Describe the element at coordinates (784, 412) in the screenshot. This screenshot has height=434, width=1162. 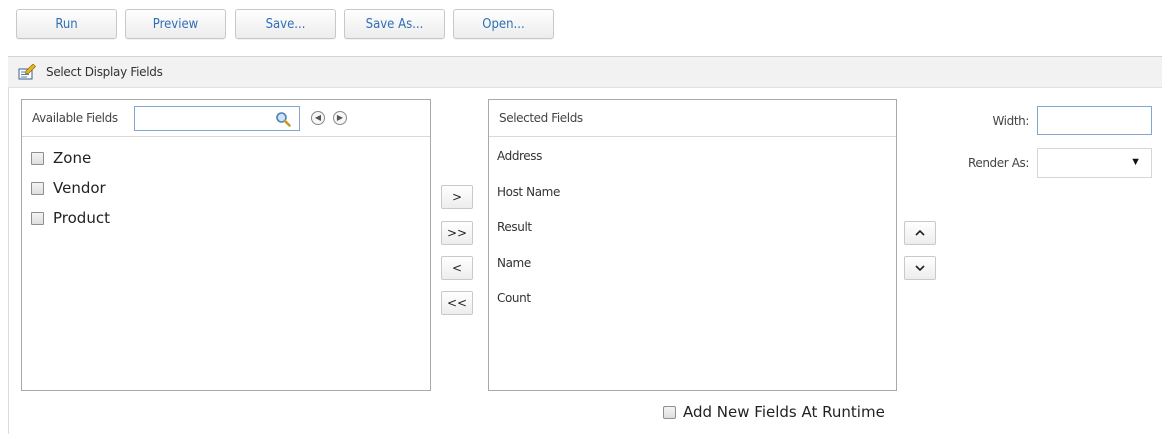
I see `runtime-checkbox-label: Add New Fields At Runtime` at that location.